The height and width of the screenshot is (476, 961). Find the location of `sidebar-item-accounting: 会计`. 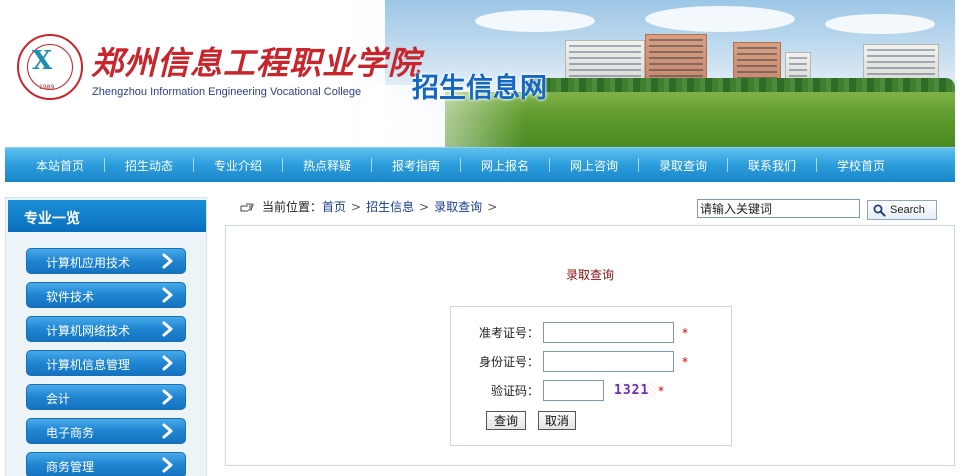

sidebar-item-accounting: 会计 is located at coordinates (106, 397).